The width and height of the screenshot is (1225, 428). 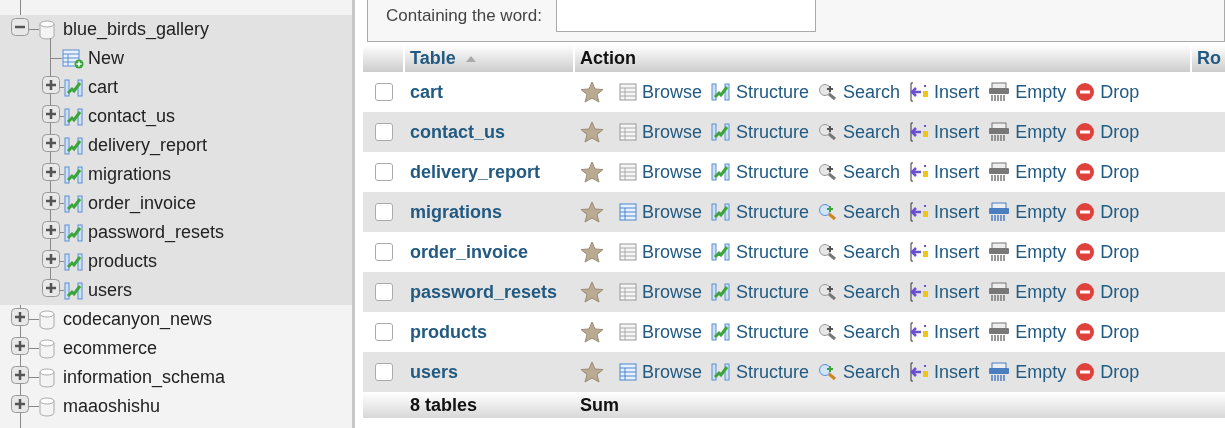 What do you see at coordinates (130, 174) in the screenshot?
I see `table-name: migrations` at bounding box center [130, 174].